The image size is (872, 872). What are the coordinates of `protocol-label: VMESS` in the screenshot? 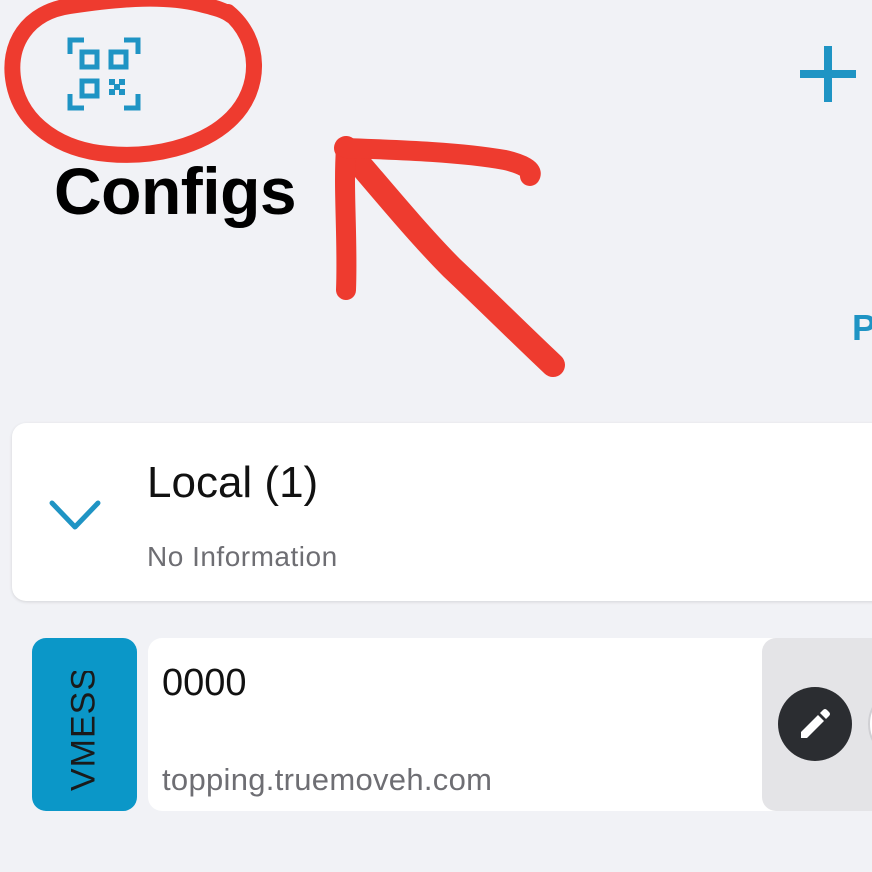 It's located at (83, 731).